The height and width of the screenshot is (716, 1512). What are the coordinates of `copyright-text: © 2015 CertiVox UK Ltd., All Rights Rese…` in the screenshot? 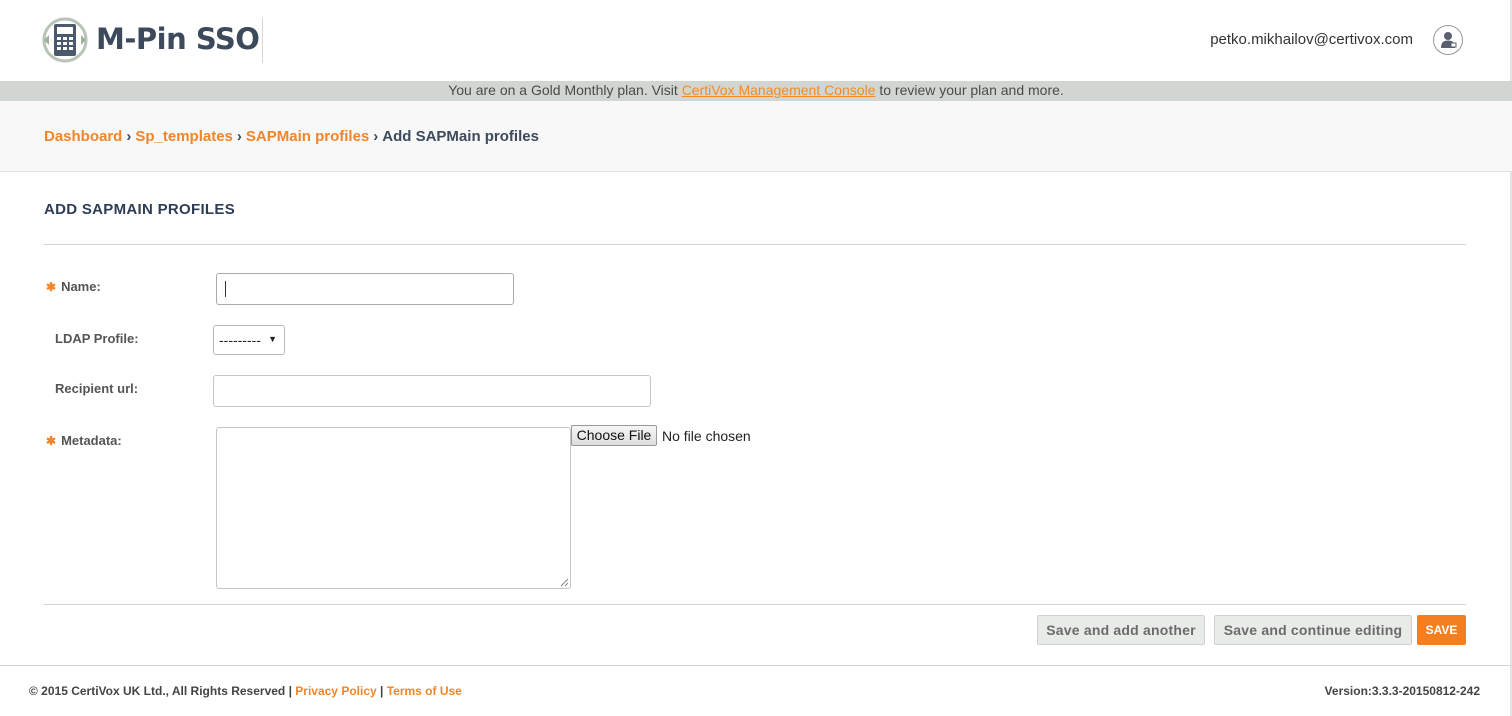 It's located at (157, 691).